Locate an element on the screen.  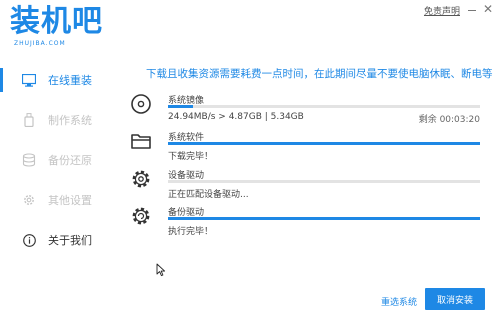
cancel-install-button: 取消安装 is located at coordinates (455, 299).